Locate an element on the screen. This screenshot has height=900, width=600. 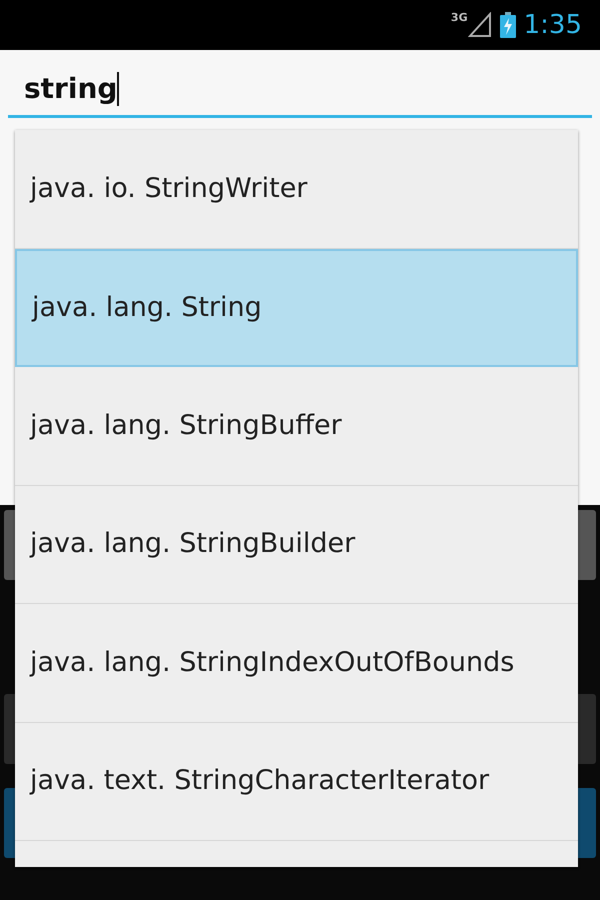
suggestion-item: java. lang. StringBuilder is located at coordinates (296, 545).